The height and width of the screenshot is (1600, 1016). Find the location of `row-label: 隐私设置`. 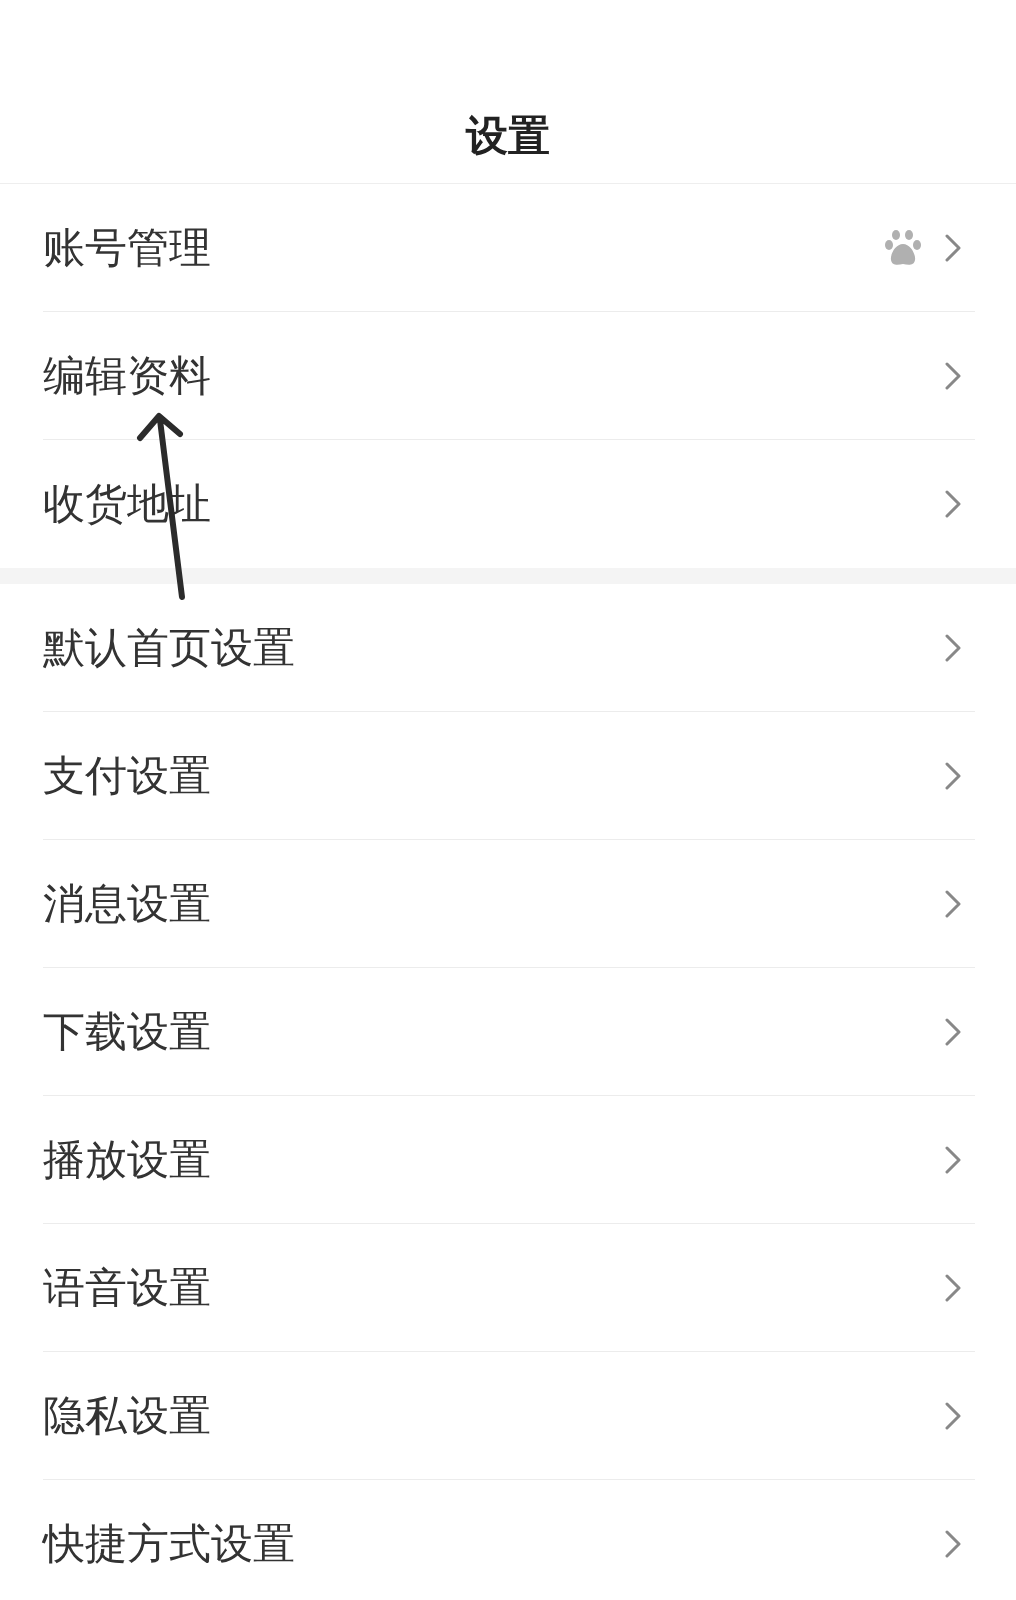

row-label: 隐私设置 is located at coordinates (127, 1415).